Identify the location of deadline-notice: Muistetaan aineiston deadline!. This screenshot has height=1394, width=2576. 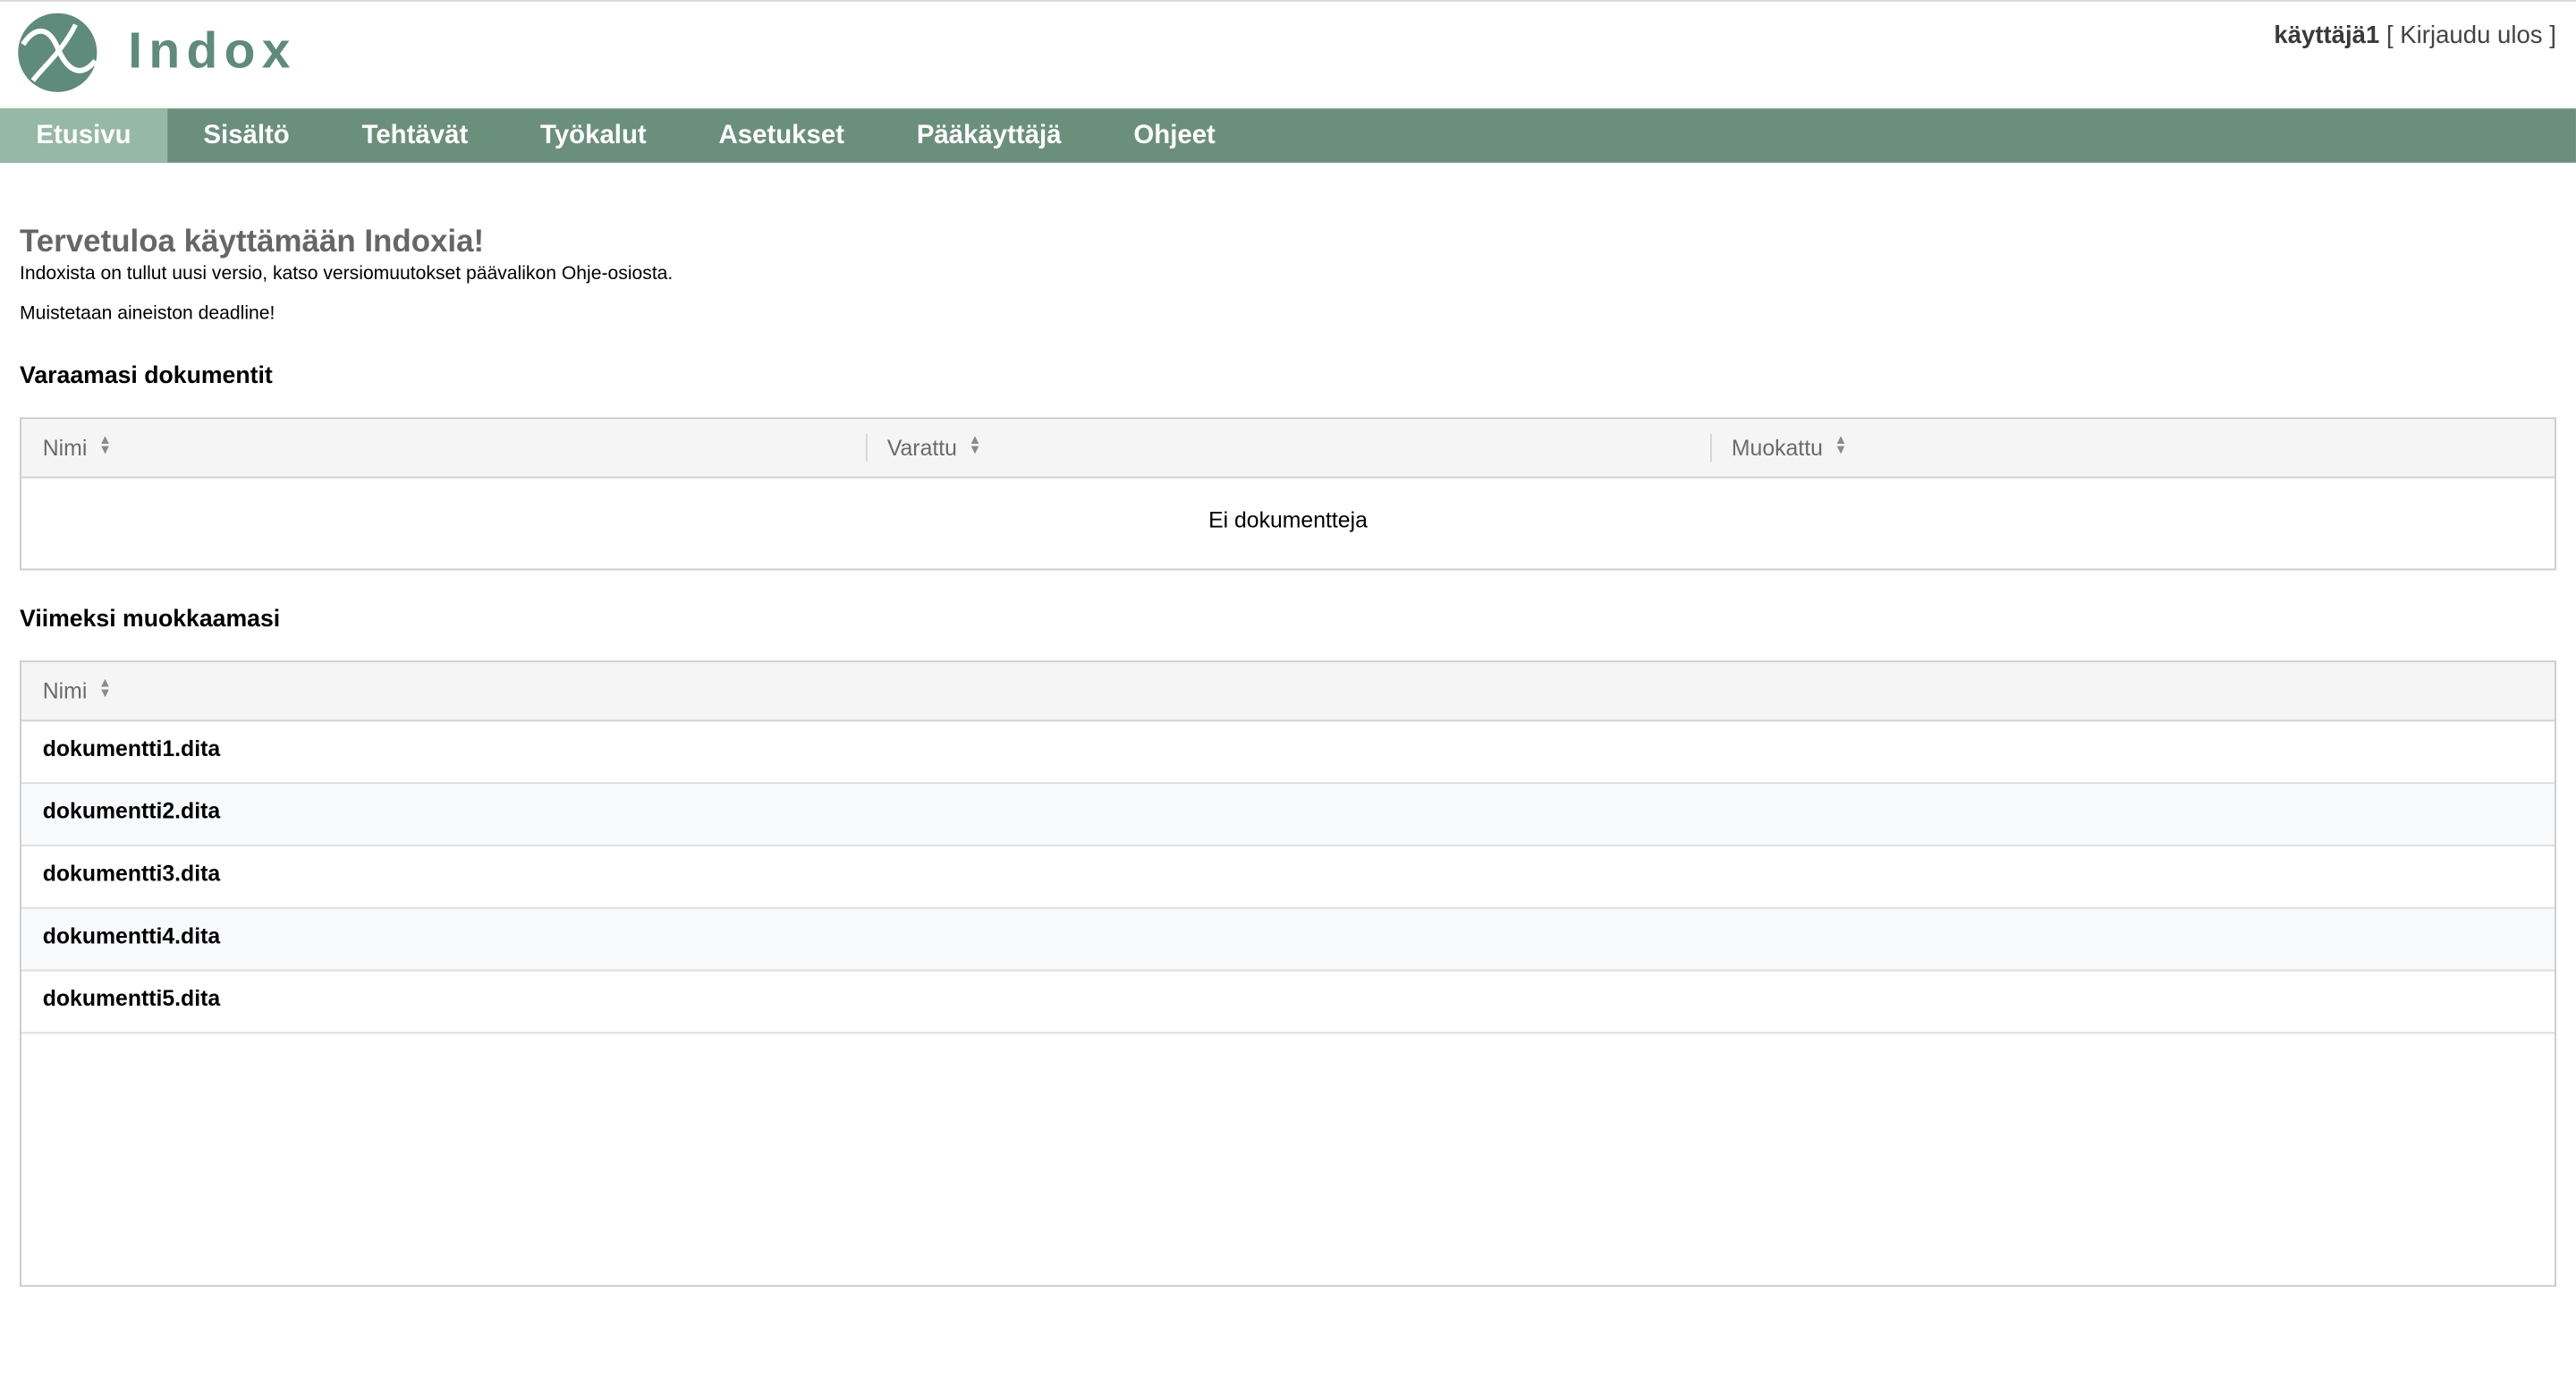
(147, 313).